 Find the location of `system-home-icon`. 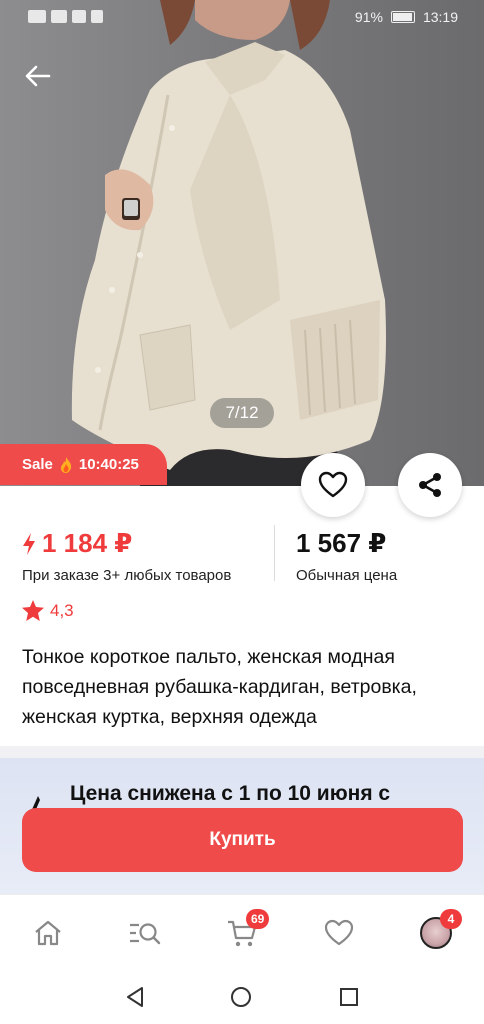

system-home-icon is located at coordinates (241, 997).